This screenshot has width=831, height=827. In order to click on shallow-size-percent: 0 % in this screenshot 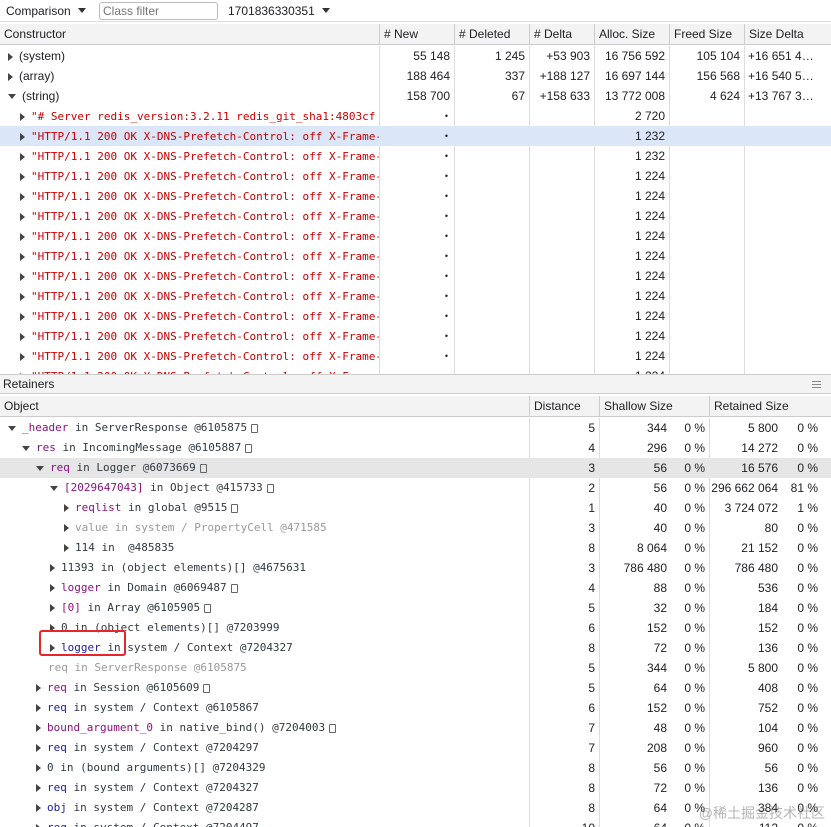, I will do `click(694, 468)`.